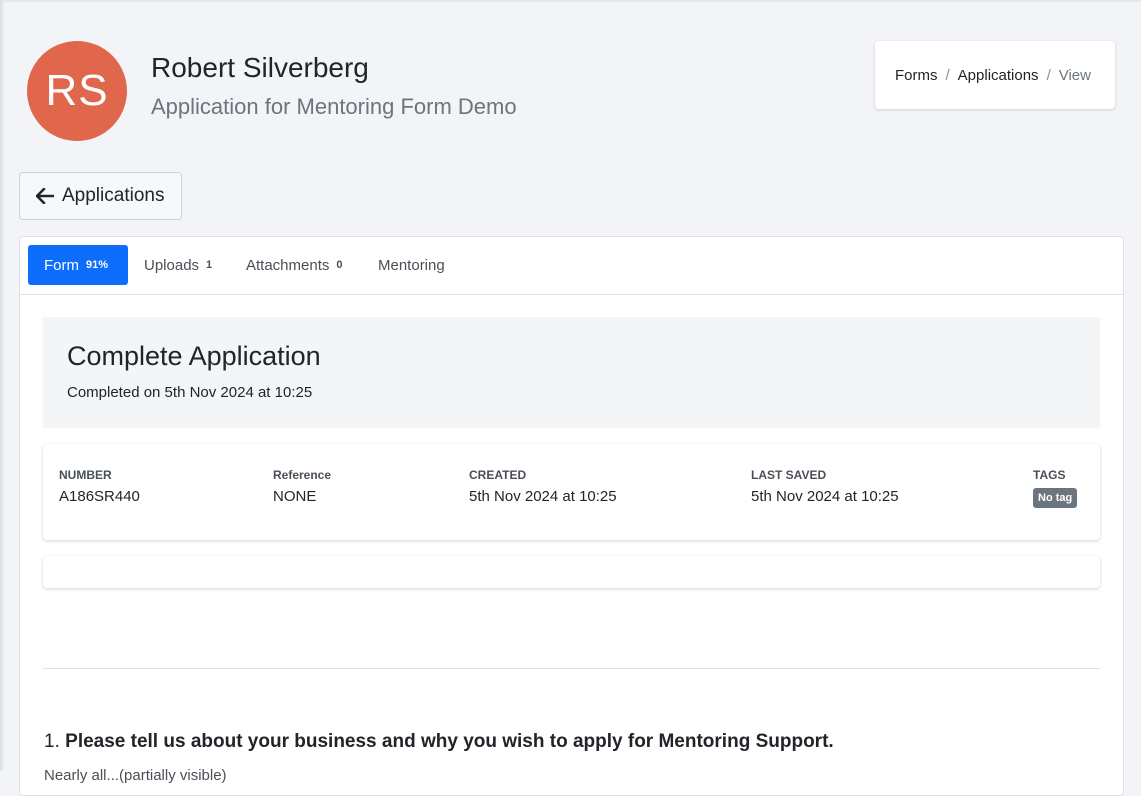 Image resolution: width=1141 pixels, height=796 pixels. What do you see at coordinates (570, 1) in the screenshot?
I see `top-edge` at bounding box center [570, 1].